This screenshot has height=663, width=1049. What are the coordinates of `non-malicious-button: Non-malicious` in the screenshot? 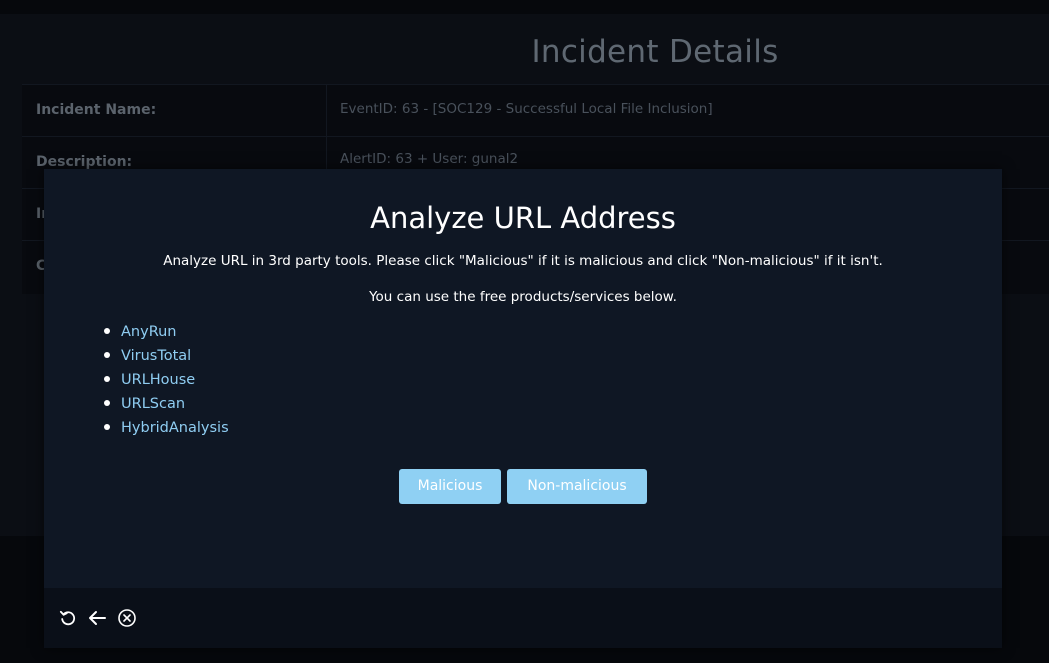 It's located at (577, 486).